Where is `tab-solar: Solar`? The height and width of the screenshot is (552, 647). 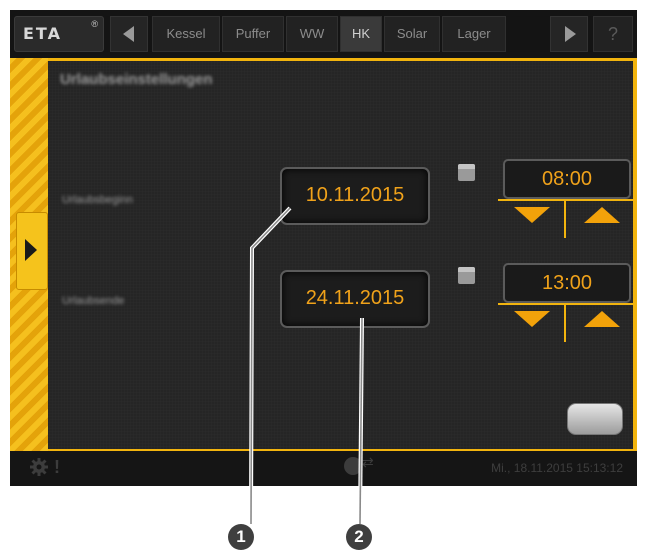 tab-solar: Solar is located at coordinates (412, 34).